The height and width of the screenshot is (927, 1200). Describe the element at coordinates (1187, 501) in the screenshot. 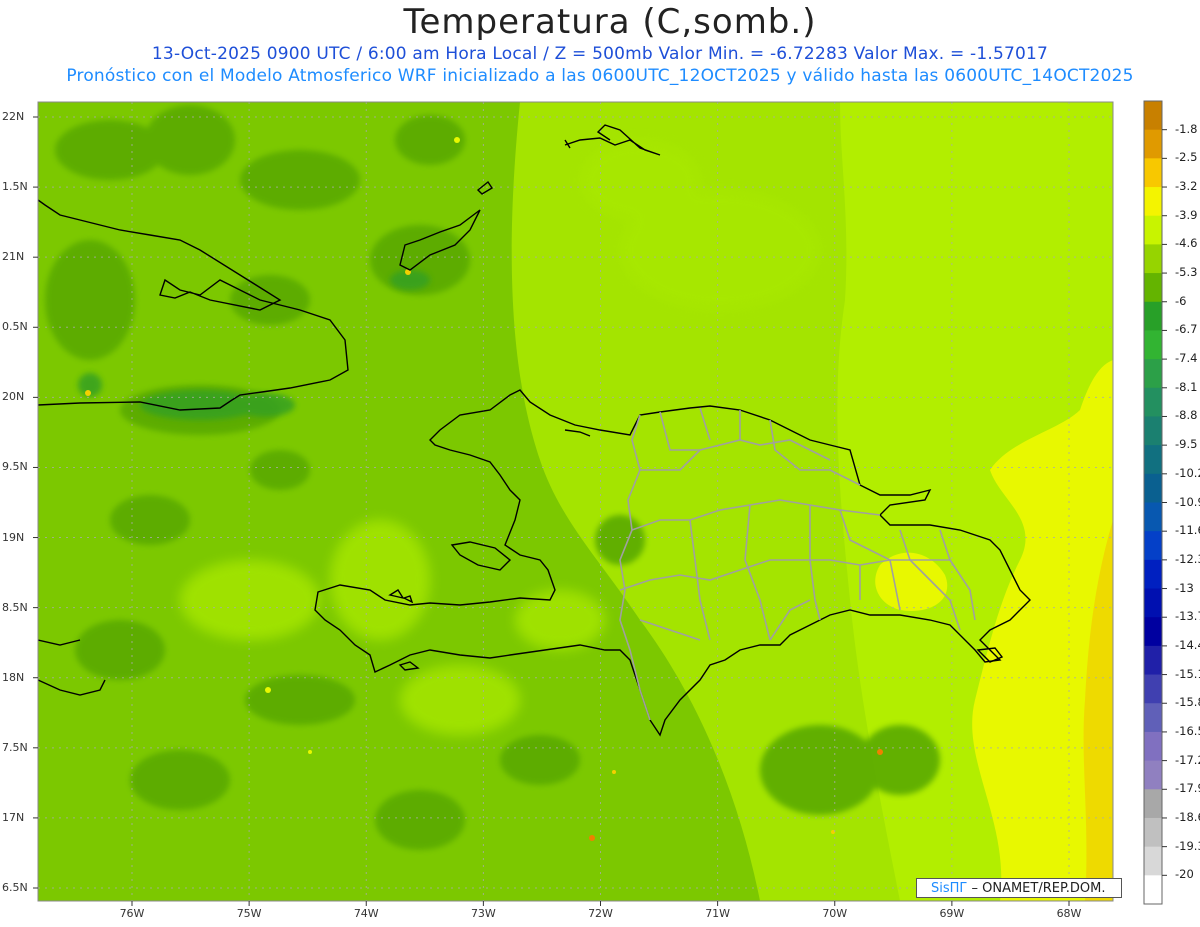

I see `colorbar-label: -10.9` at that location.